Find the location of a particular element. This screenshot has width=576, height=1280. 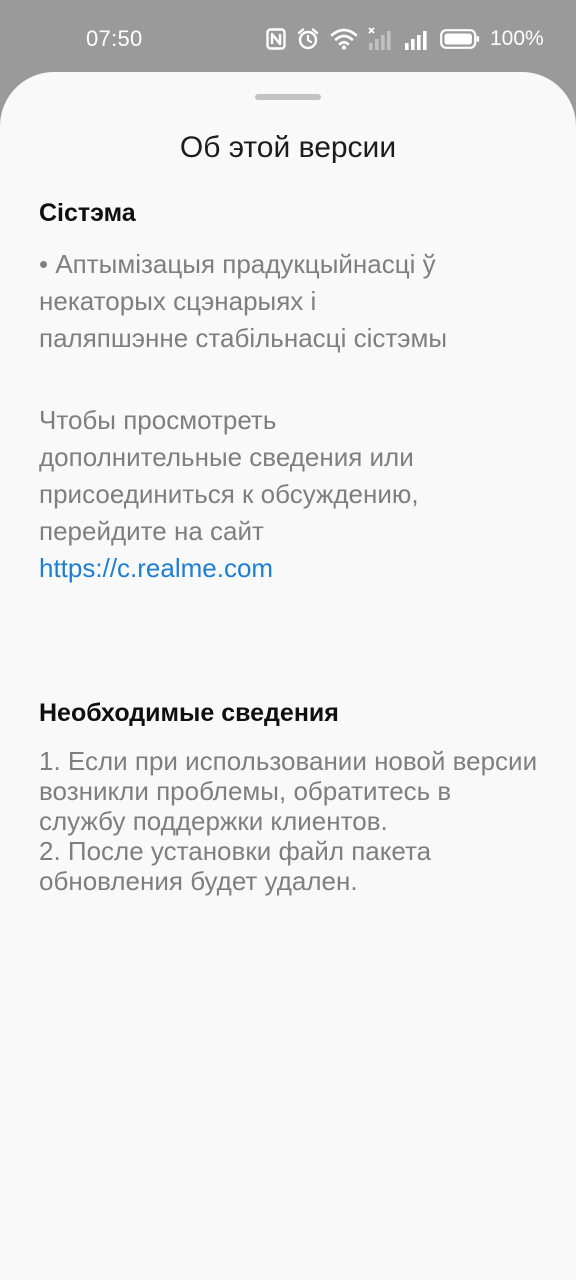

more-info-line: дополнительные сведения или is located at coordinates (226, 457).